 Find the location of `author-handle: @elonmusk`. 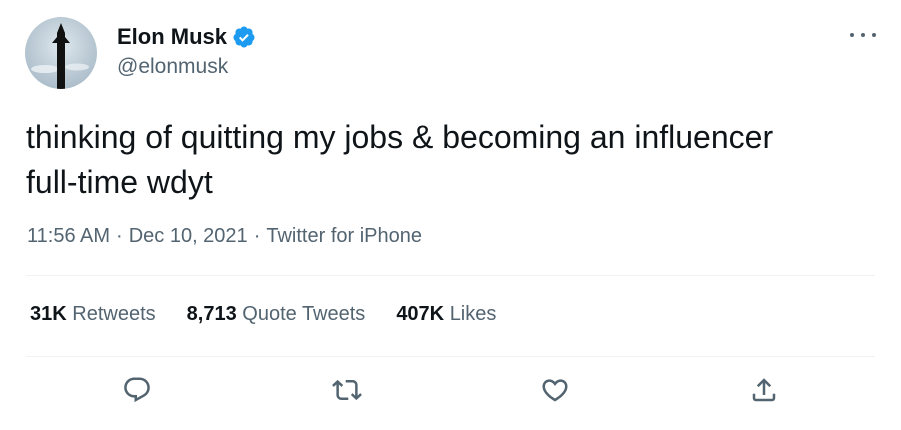

author-handle: @elonmusk is located at coordinates (172, 67).